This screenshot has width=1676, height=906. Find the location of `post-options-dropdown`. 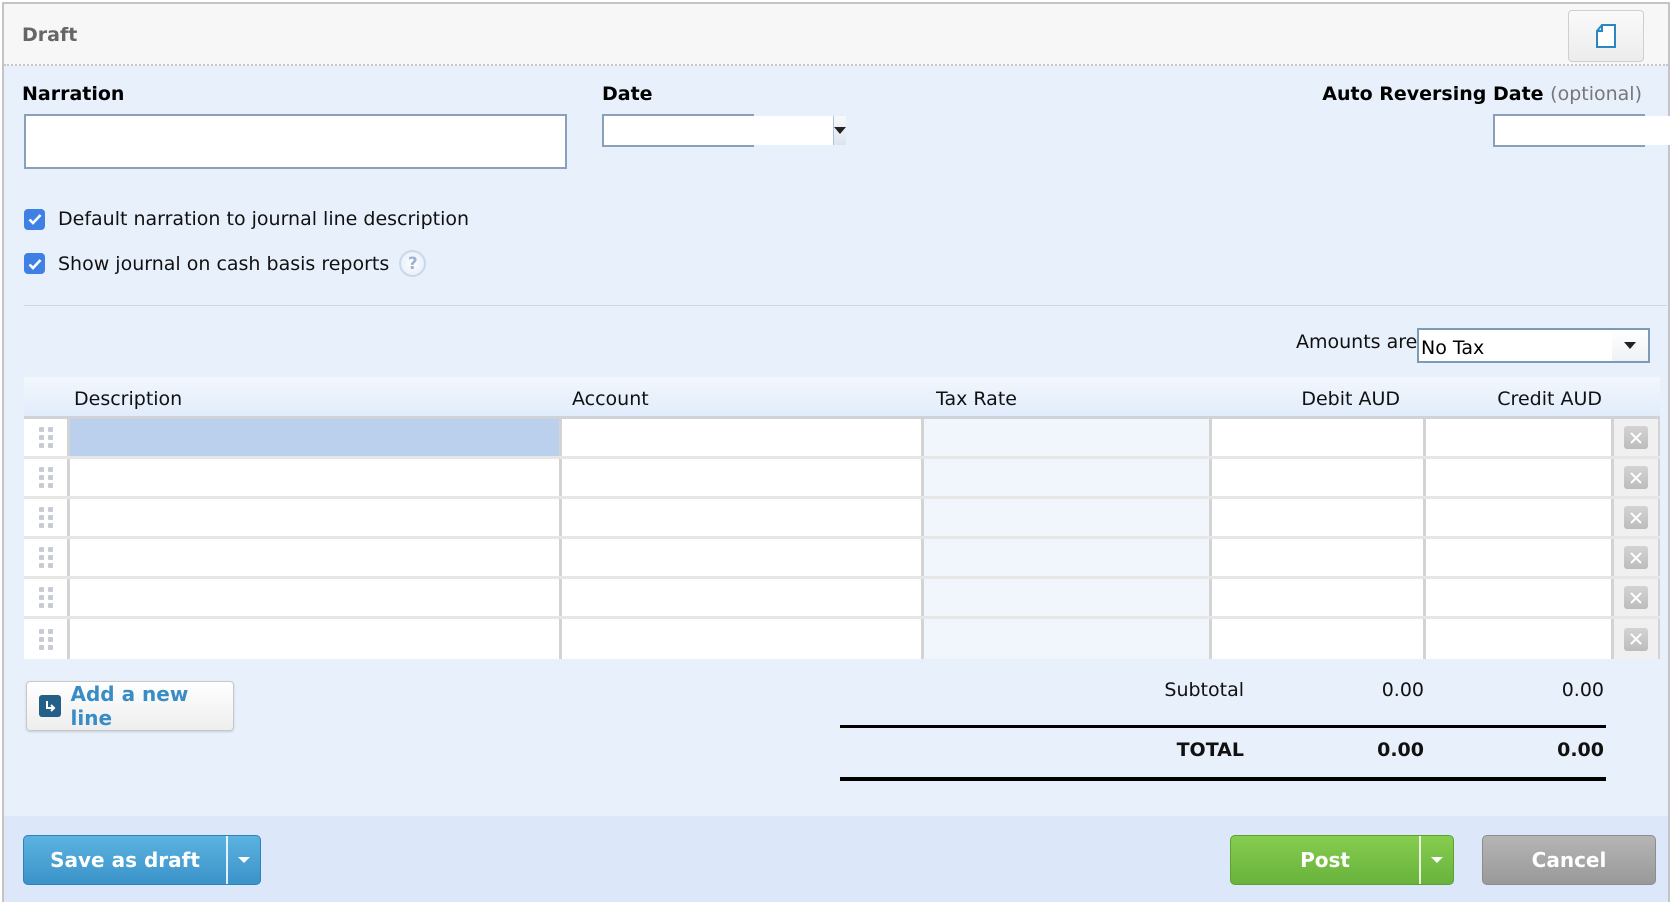

post-options-dropdown is located at coordinates (1436, 860).